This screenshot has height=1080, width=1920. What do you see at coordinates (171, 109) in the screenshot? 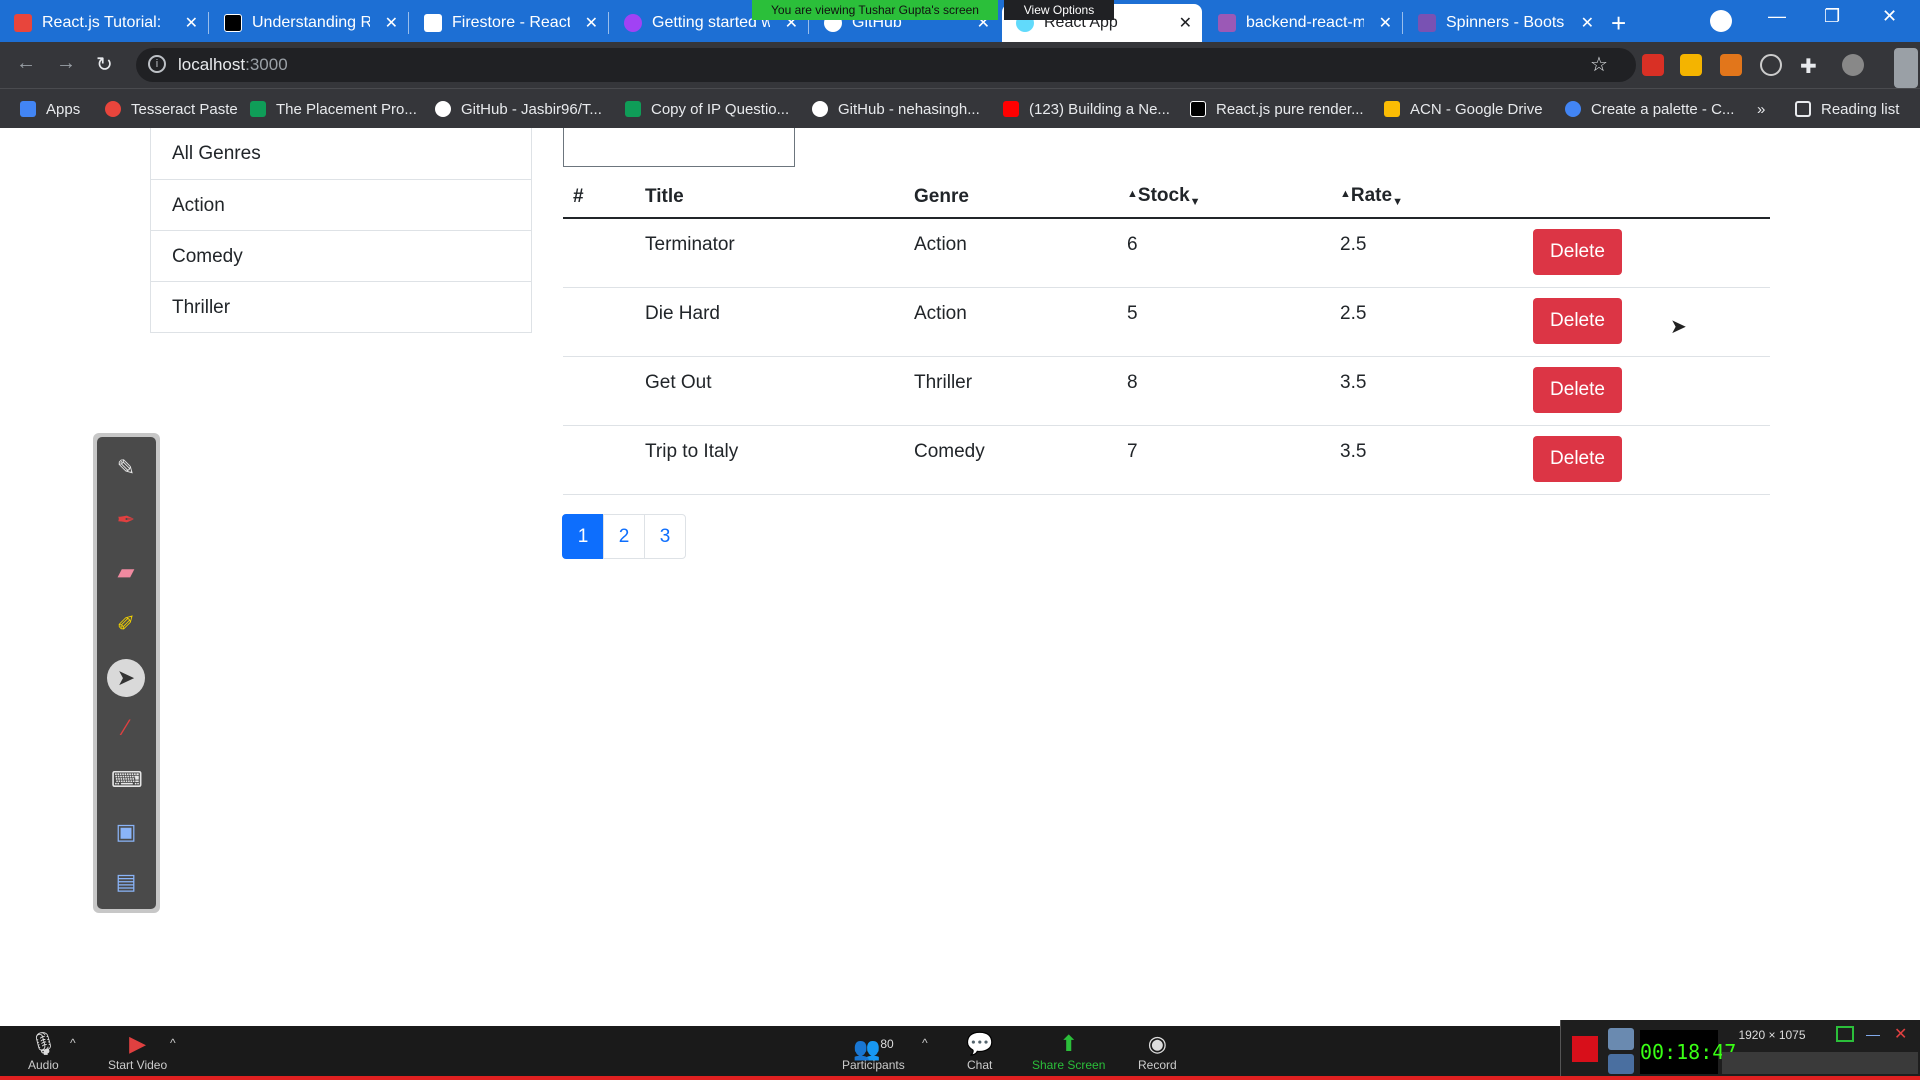
I see `bookmark-tesseract: Tesseract Paste` at bounding box center [171, 109].